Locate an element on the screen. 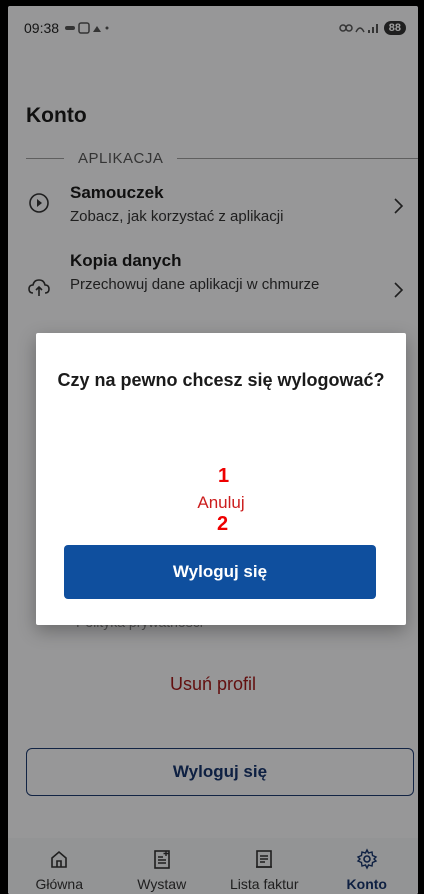 The height and width of the screenshot is (894, 424). confirm-logout-button: Wyloguj się is located at coordinates (220, 572).